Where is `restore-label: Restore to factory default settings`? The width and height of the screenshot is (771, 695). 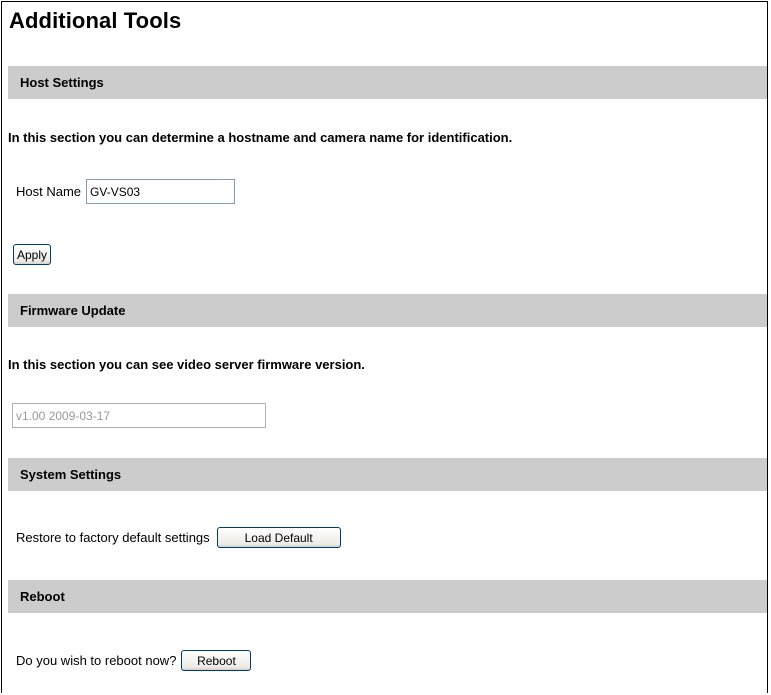 restore-label: Restore to factory default settings is located at coordinates (113, 537).